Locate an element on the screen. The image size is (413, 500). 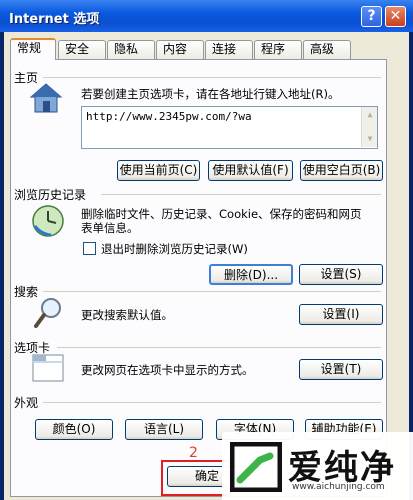
history-group-label: 浏览历史记录 is located at coordinates (50, 195).